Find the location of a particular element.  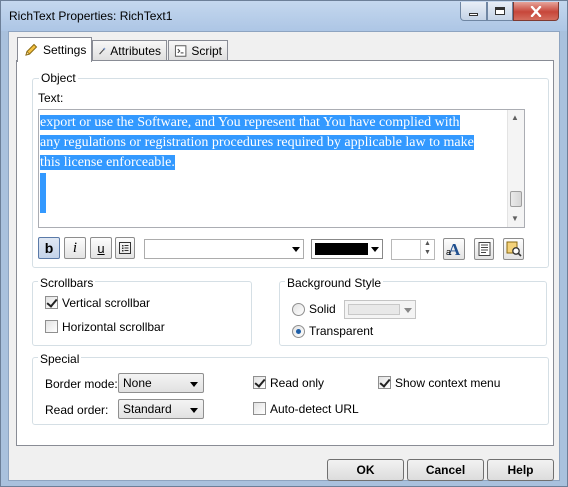

editor-vertical-scrollbar: ▲ ▼ is located at coordinates (515, 168).